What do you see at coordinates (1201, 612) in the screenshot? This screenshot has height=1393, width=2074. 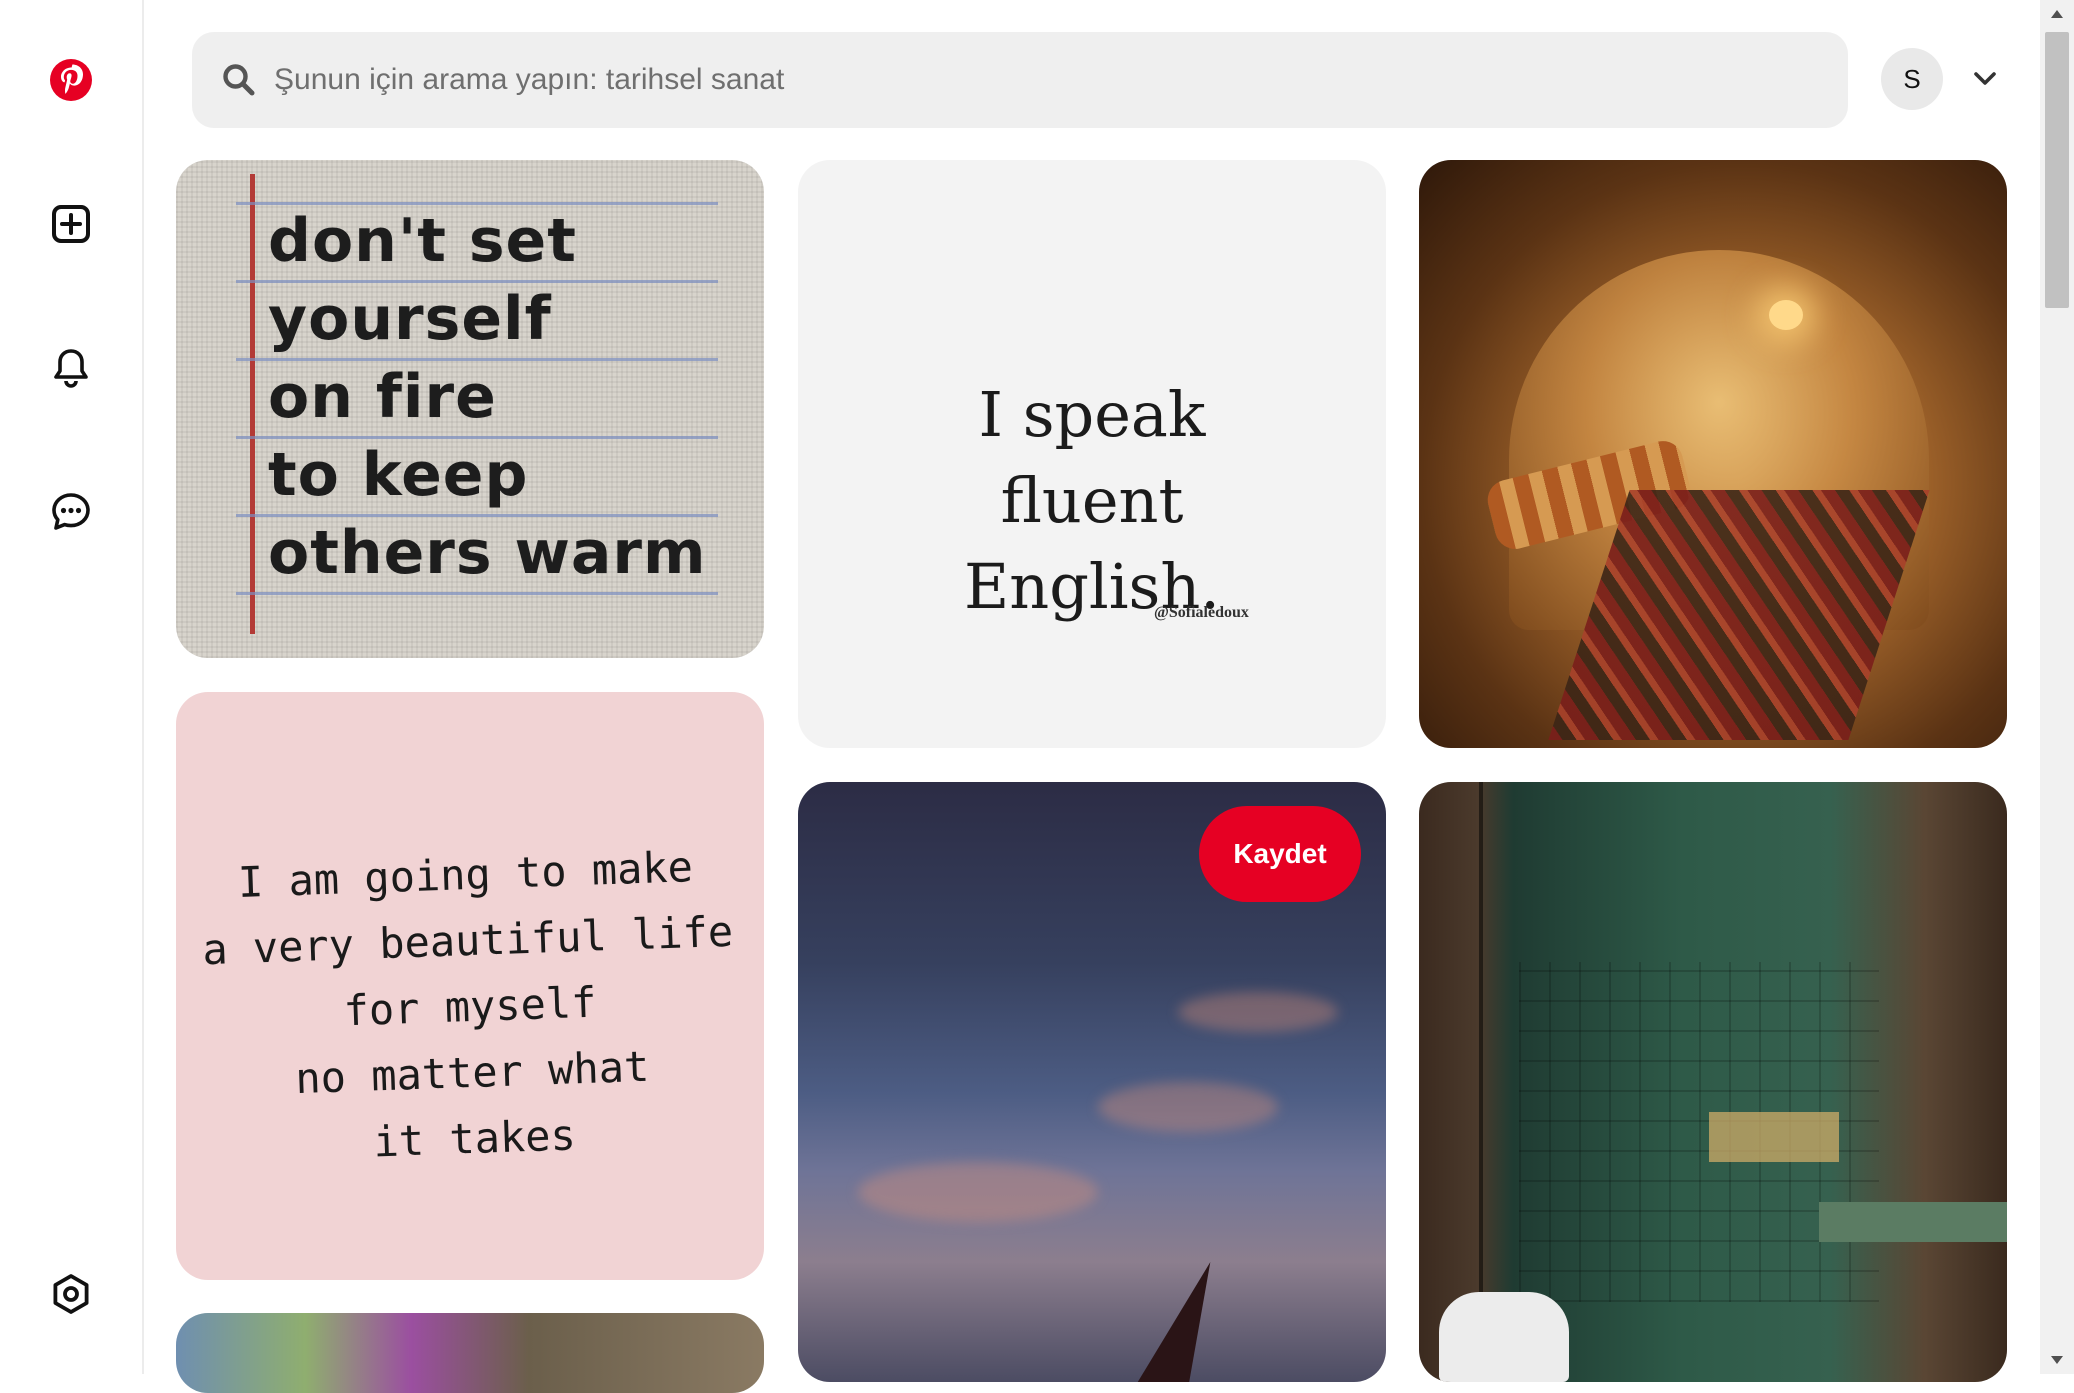 I see `pin-credit-text: @Sofialedoux` at bounding box center [1201, 612].